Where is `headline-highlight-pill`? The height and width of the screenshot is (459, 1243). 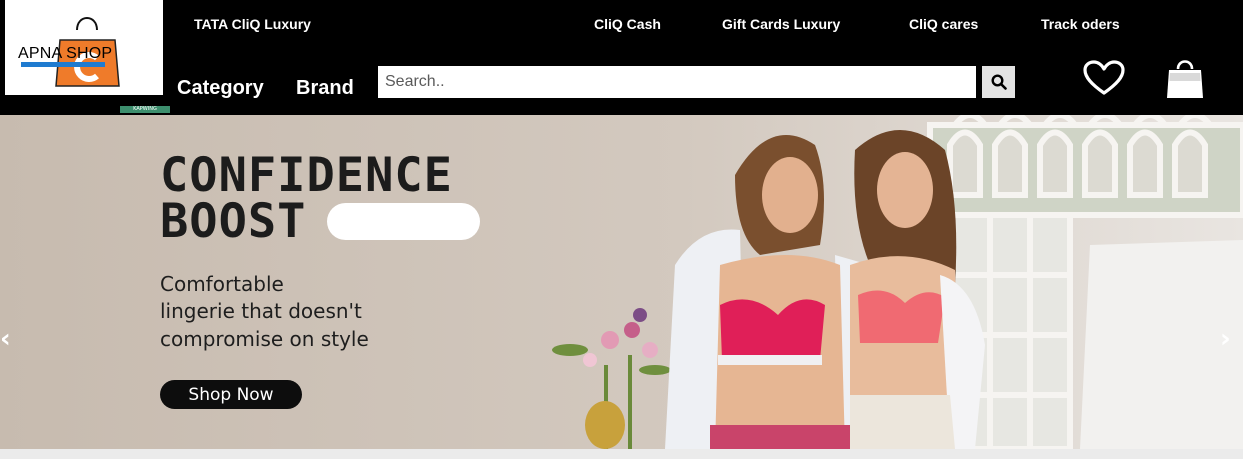
headline-highlight-pill is located at coordinates (403, 221).